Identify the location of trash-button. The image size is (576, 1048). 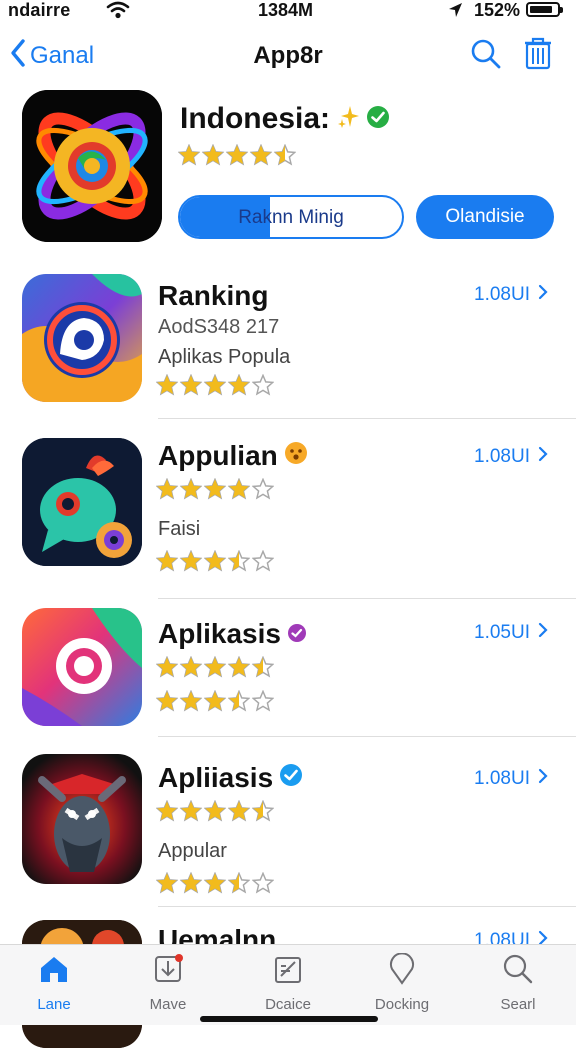
(538, 55).